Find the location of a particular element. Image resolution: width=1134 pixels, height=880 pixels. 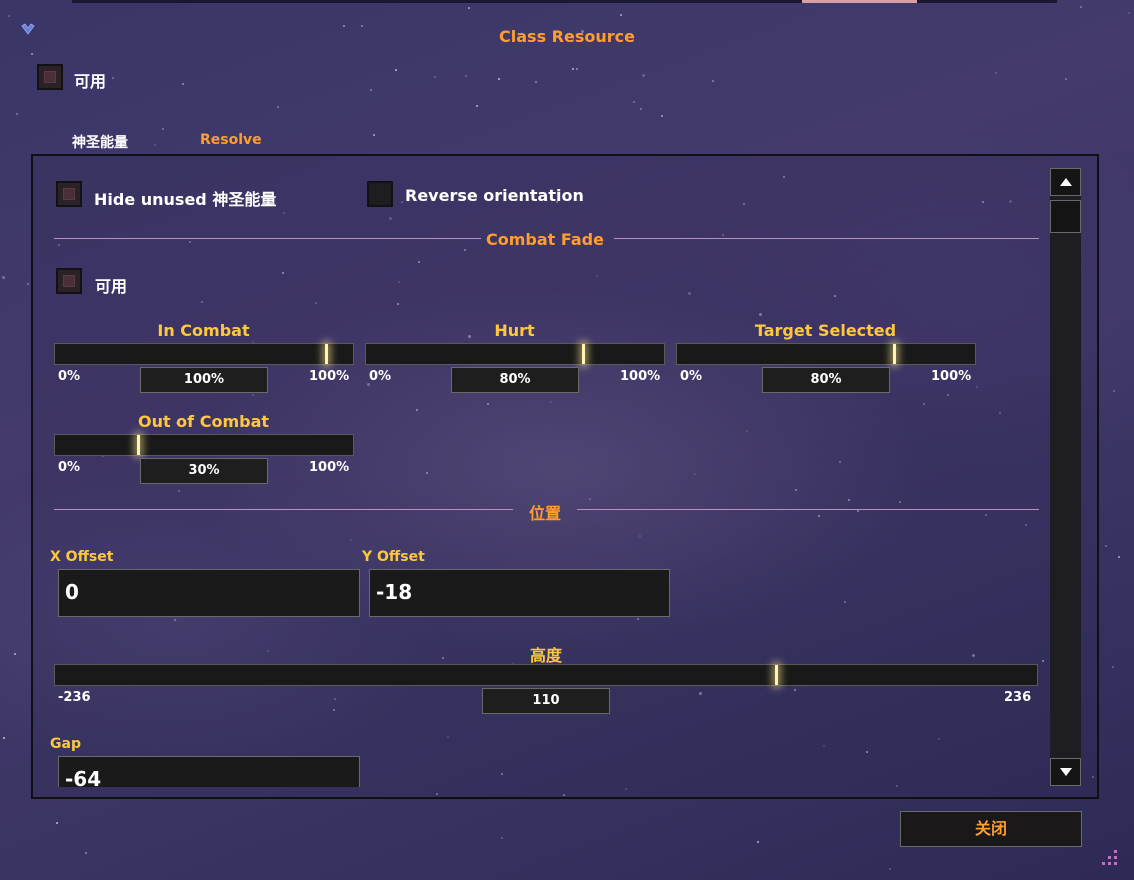

reverse-orientation-checkbox is located at coordinates (380, 194).